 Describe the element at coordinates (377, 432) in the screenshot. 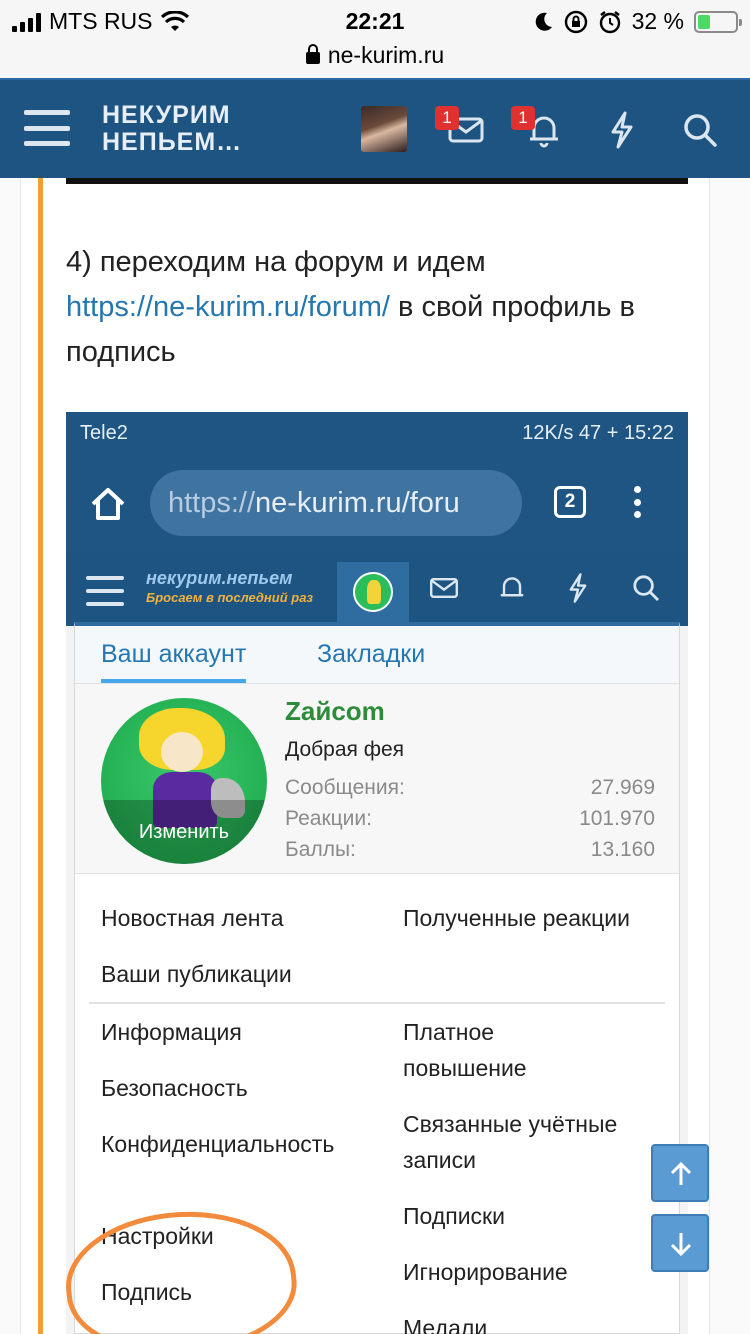

I see `android-status-bar: Tele2 12K/s 47 + 15:22` at that location.